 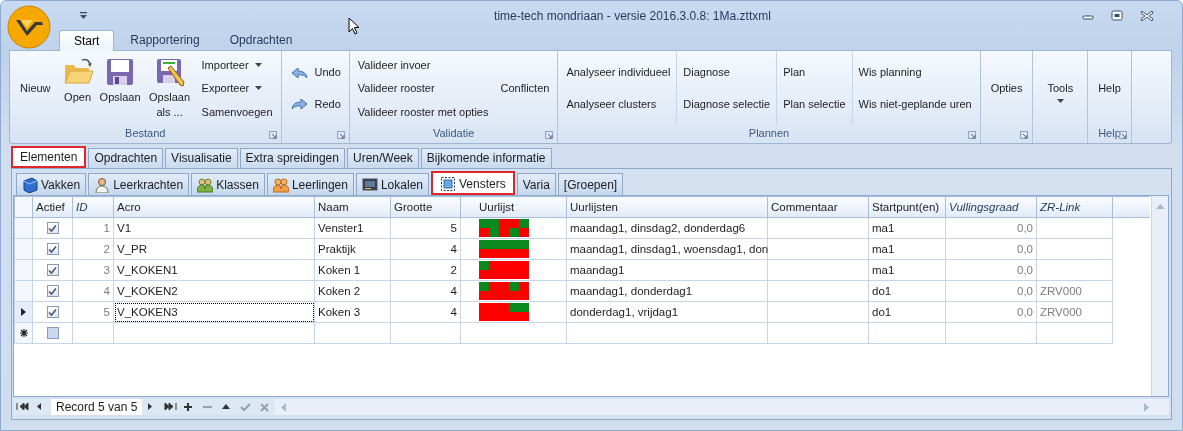 What do you see at coordinates (1060, 100) in the screenshot?
I see `caret-icon` at bounding box center [1060, 100].